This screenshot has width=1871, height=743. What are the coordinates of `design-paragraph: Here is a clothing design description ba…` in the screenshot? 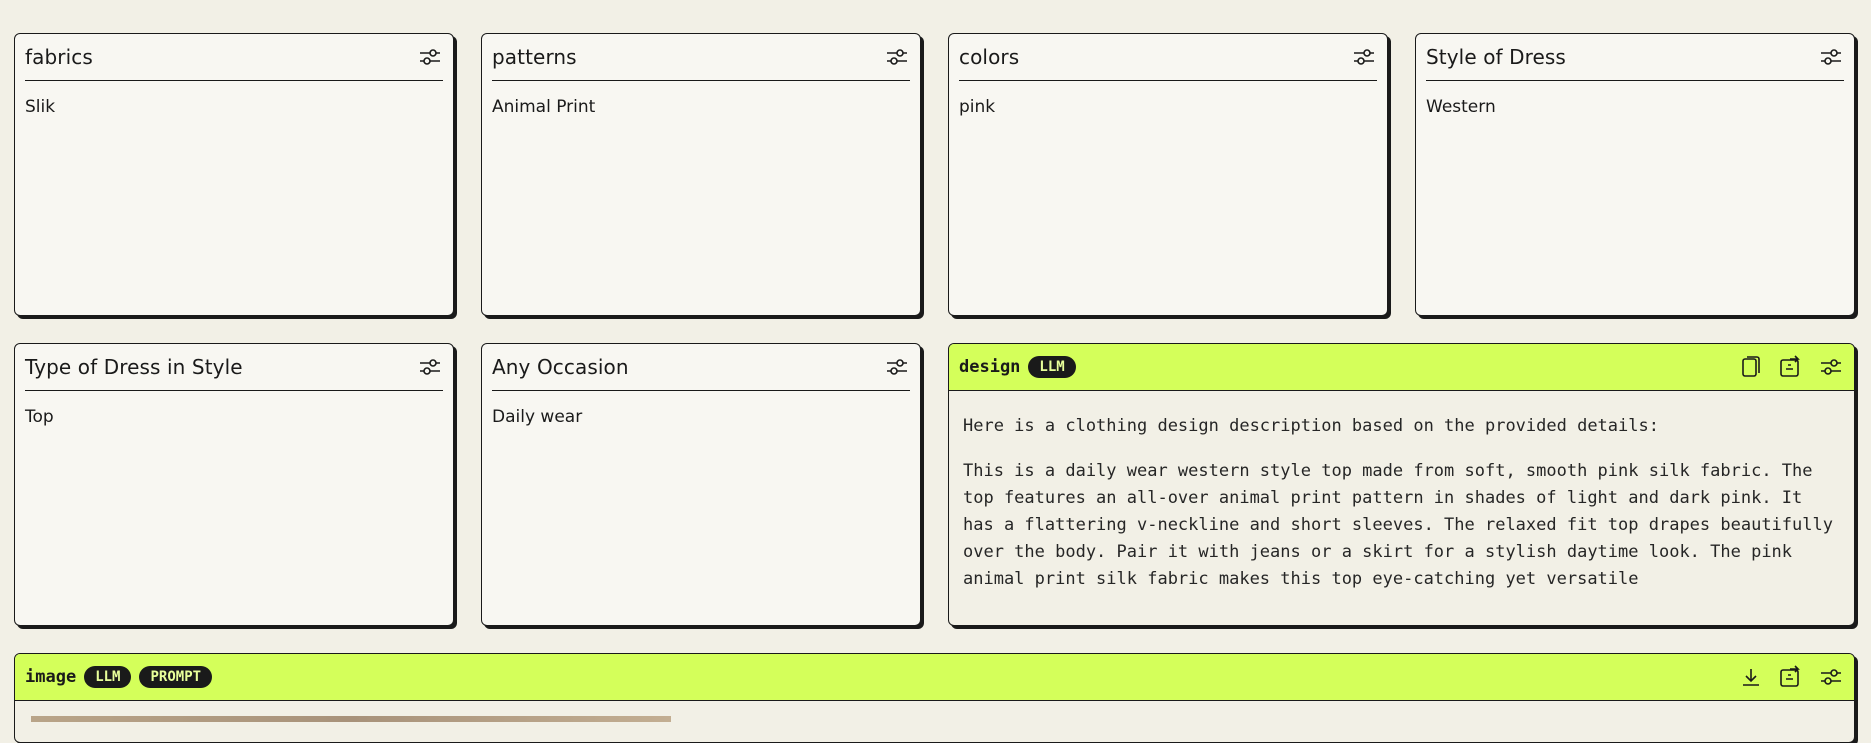 It's located at (1311, 426).